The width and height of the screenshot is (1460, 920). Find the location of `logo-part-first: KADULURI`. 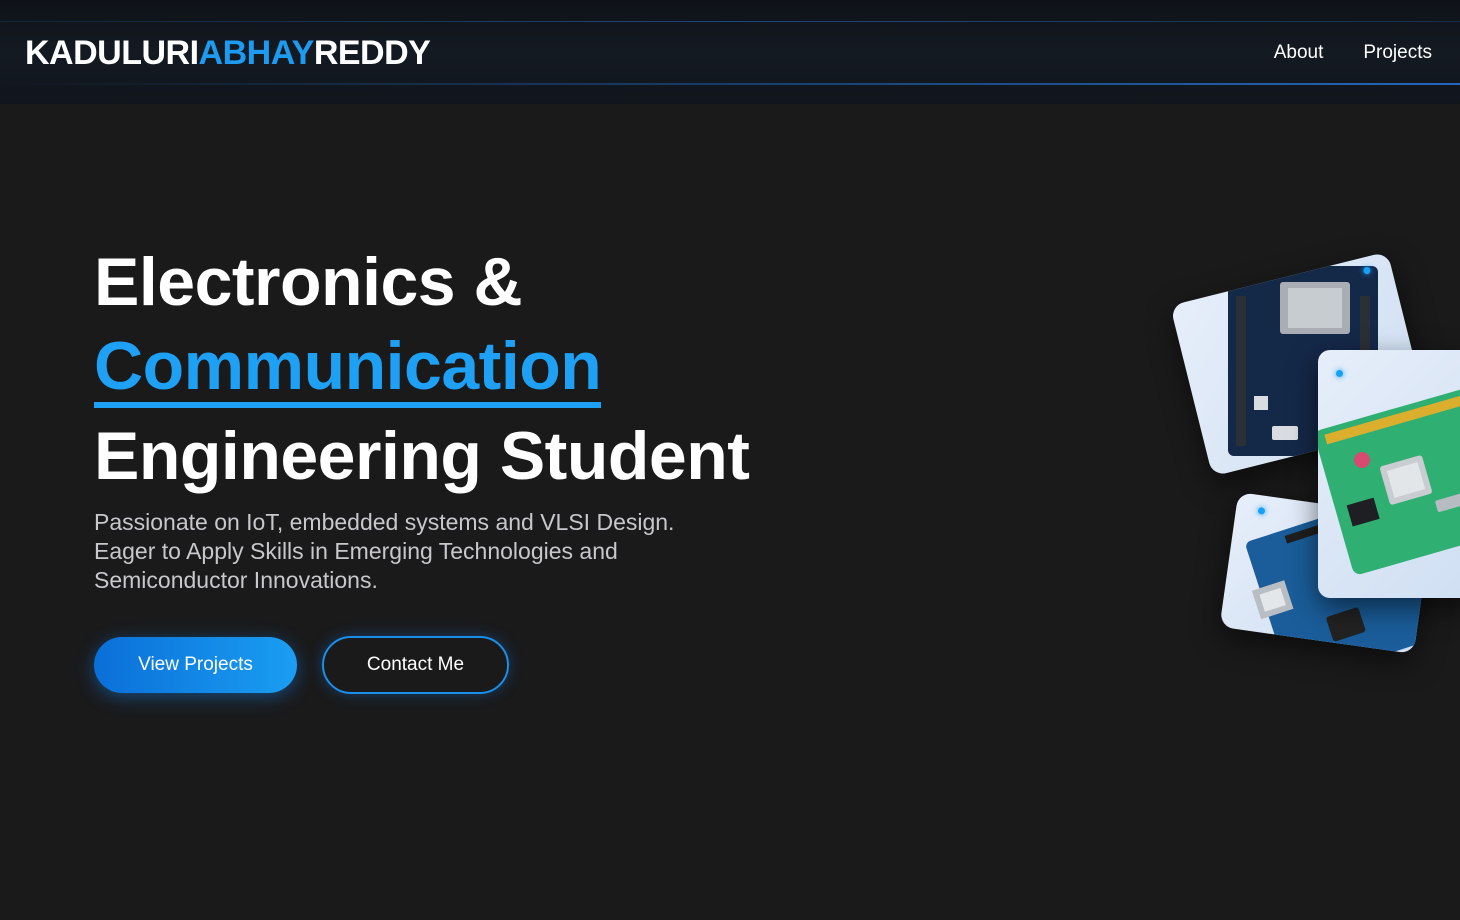

logo-part-first: KADULURI is located at coordinates (112, 53).